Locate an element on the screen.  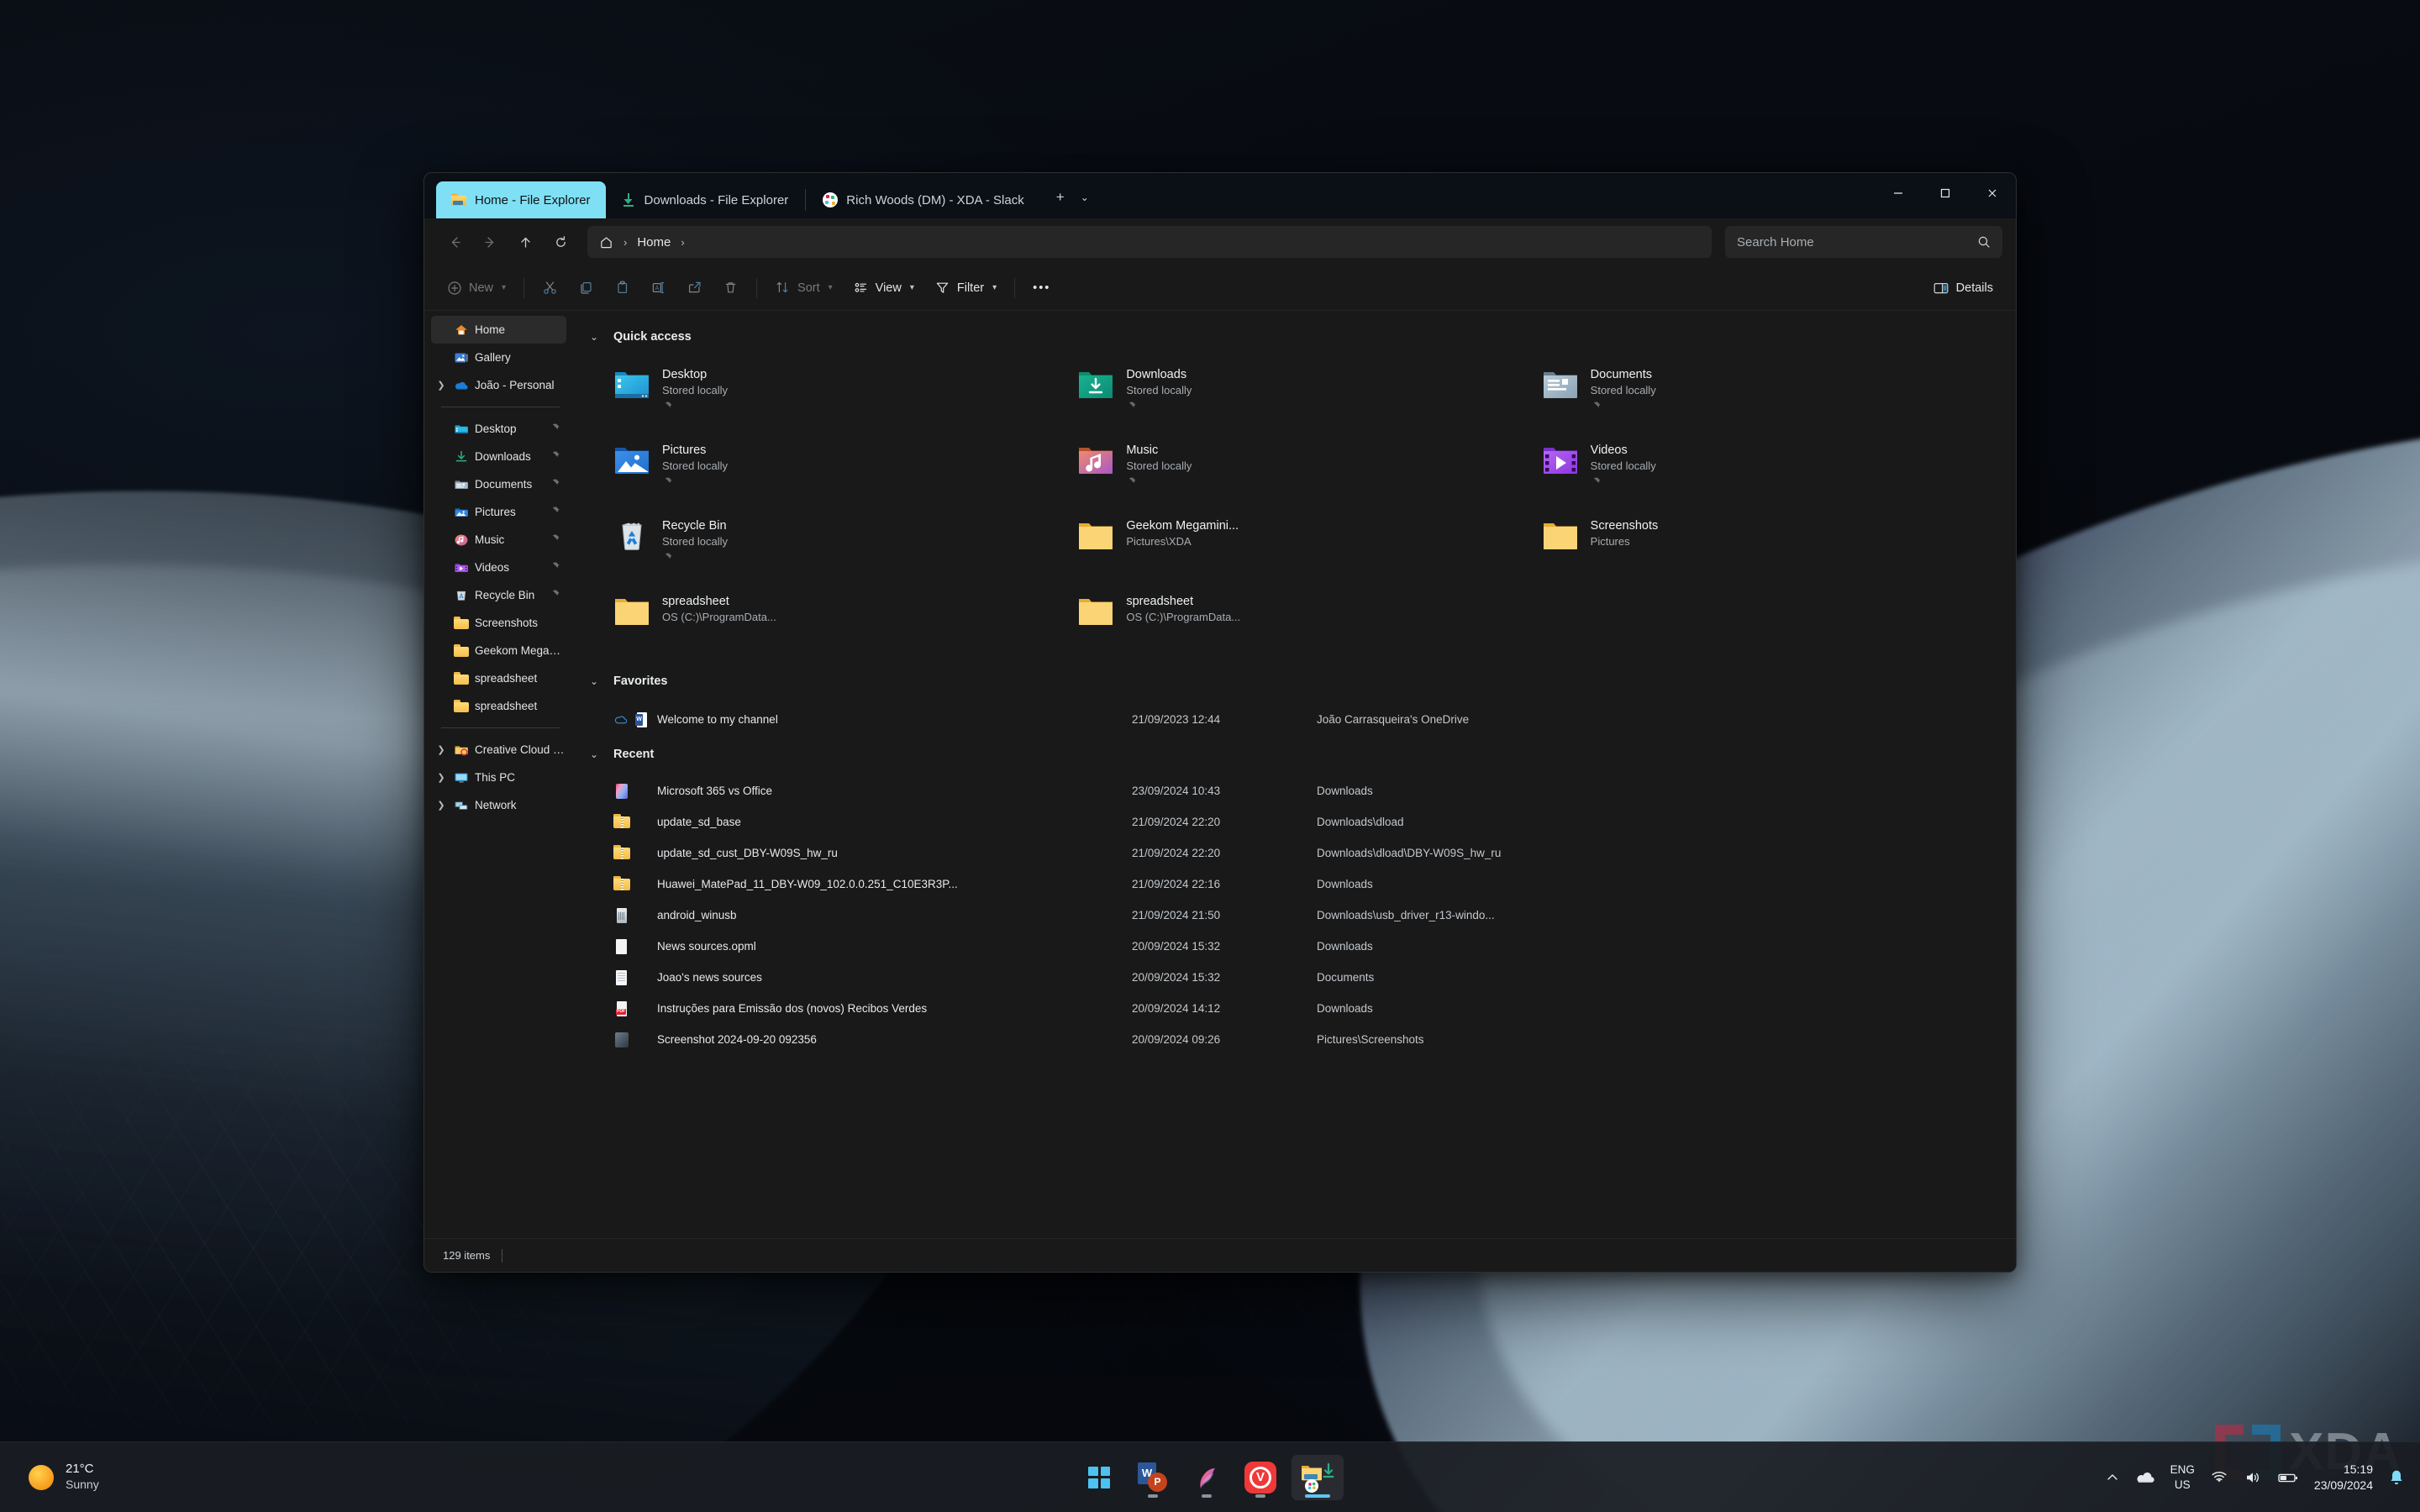
clock: 15:19 23/09/2024 is located at coordinates (2343, 1478).